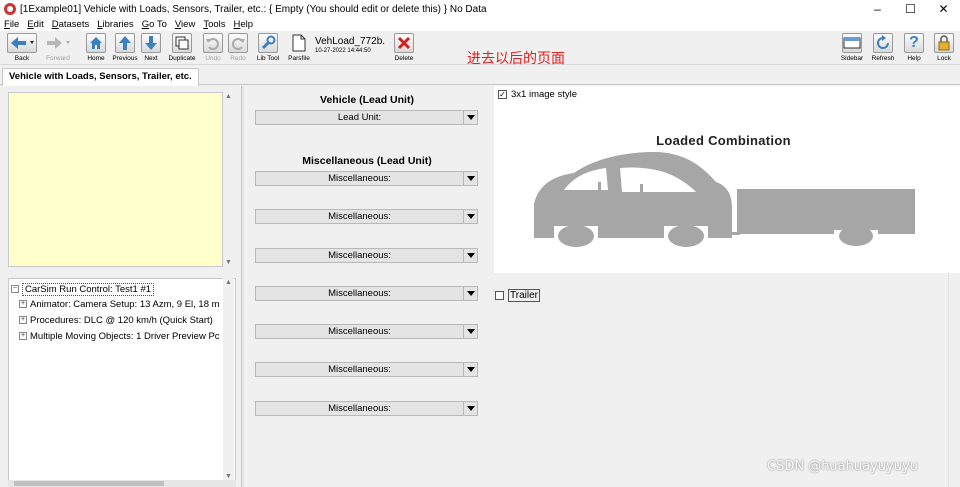  Describe the element at coordinates (343, 51) in the screenshot. I see `dataset-timestamp: 10-27-2022 14:44:50` at that location.